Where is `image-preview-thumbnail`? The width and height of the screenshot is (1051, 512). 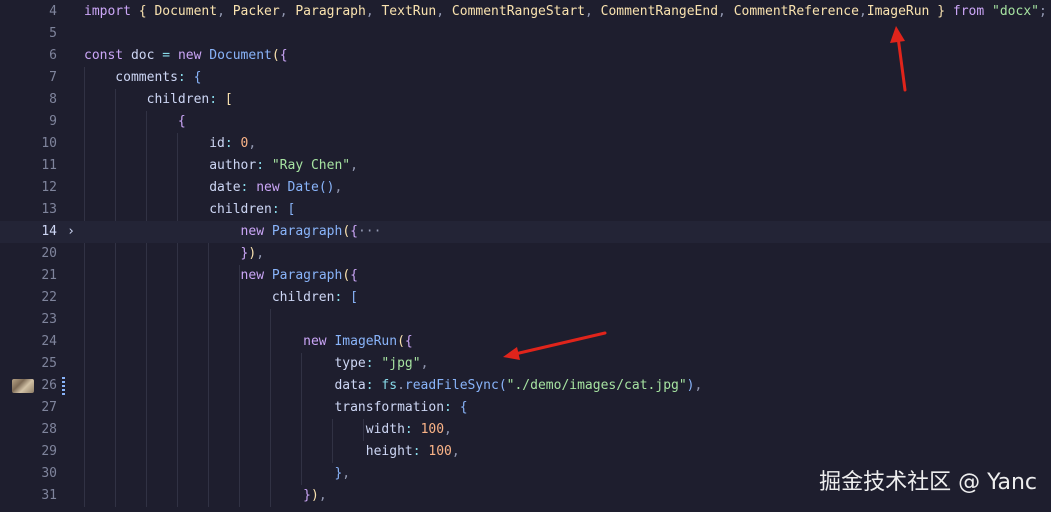
image-preview-thumbnail is located at coordinates (23, 386).